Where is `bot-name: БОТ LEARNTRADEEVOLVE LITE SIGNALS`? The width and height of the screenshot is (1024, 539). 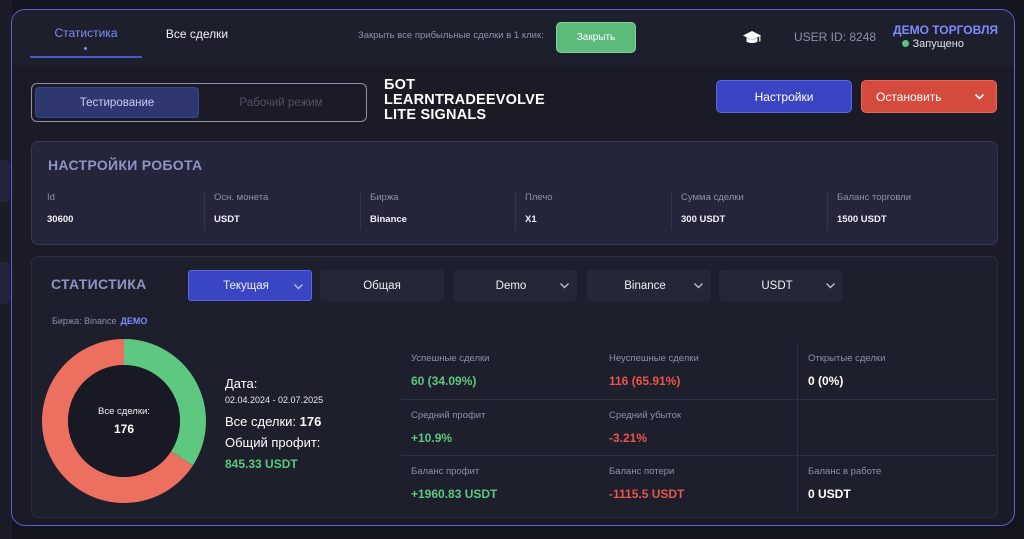 bot-name: БОТ LEARNTRADEEVOLVE LITE SIGNALS is located at coordinates (464, 100).